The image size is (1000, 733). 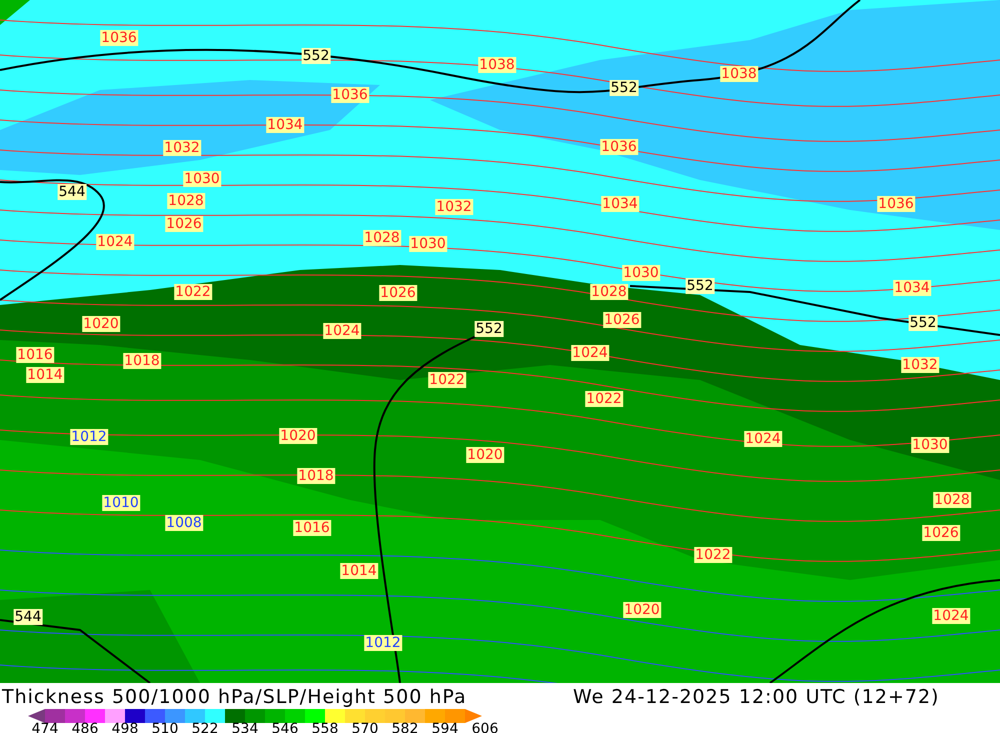 I want to click on valid-time: We 24-12-2025 12:00 UTC (12+72), so click(x=756, y=697).